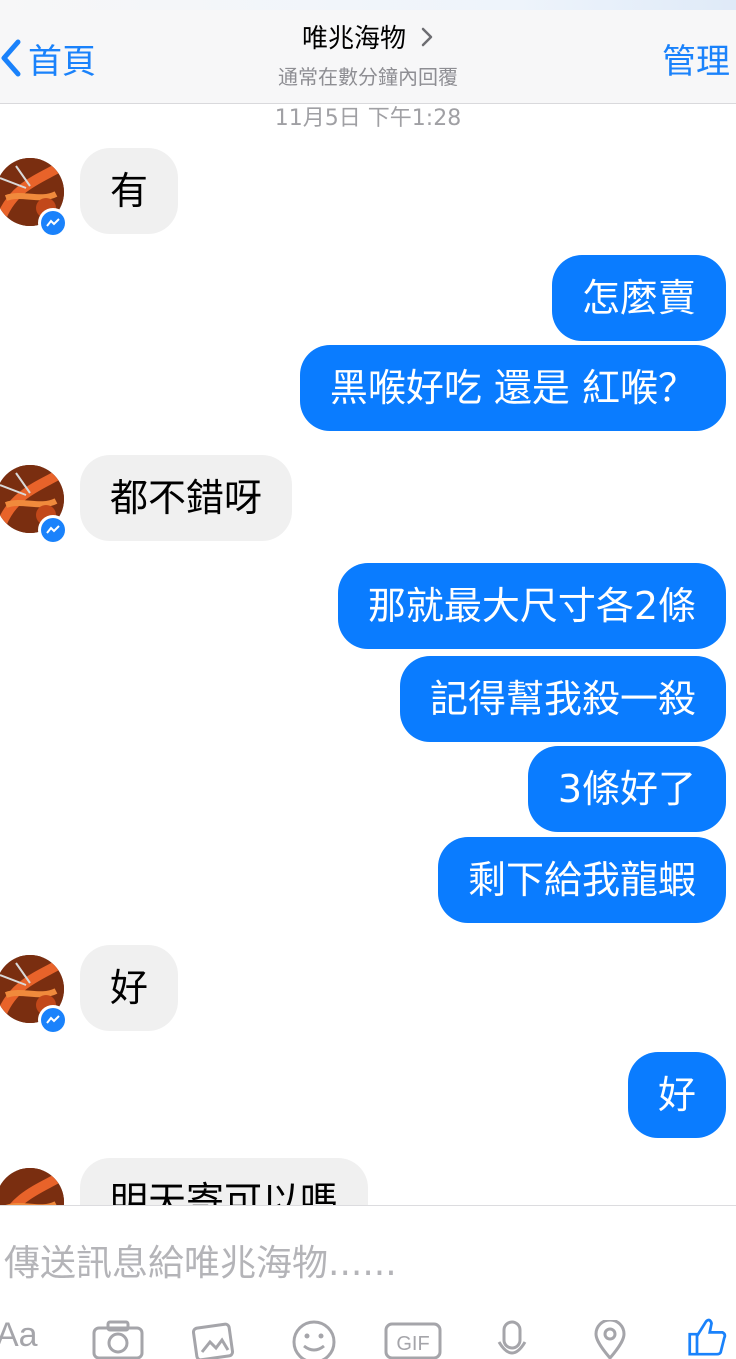 The height and width of the screenshot is (1359, 736). I want to click on camera-icon, so click(118, 1339).